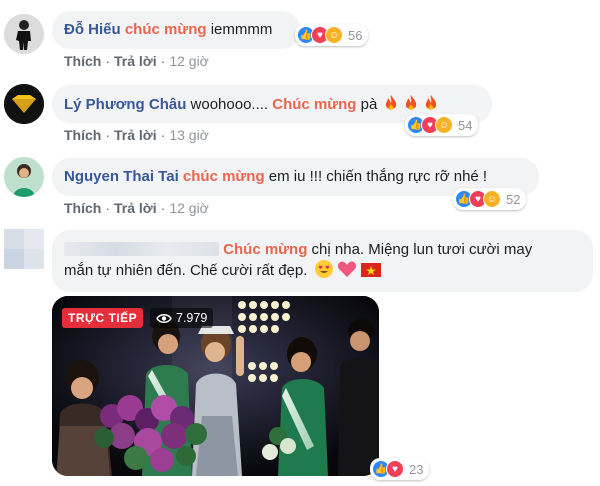 This screenshot has width=600, height=486. What do you see at coordinates (189, 135) in the screenshot?
I see `comment-timestamp: 13 giờ` at bounding box center [189, 135].